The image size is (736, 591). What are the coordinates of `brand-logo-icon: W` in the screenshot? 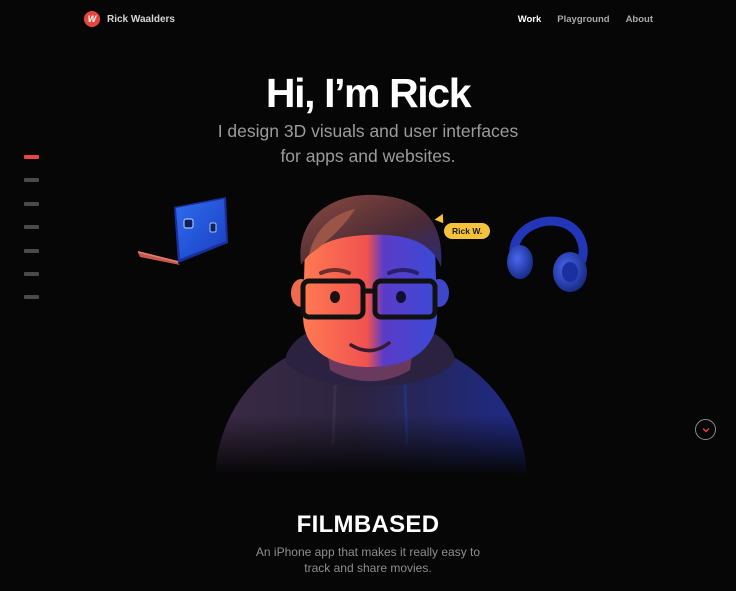 It's located at (92, 19).